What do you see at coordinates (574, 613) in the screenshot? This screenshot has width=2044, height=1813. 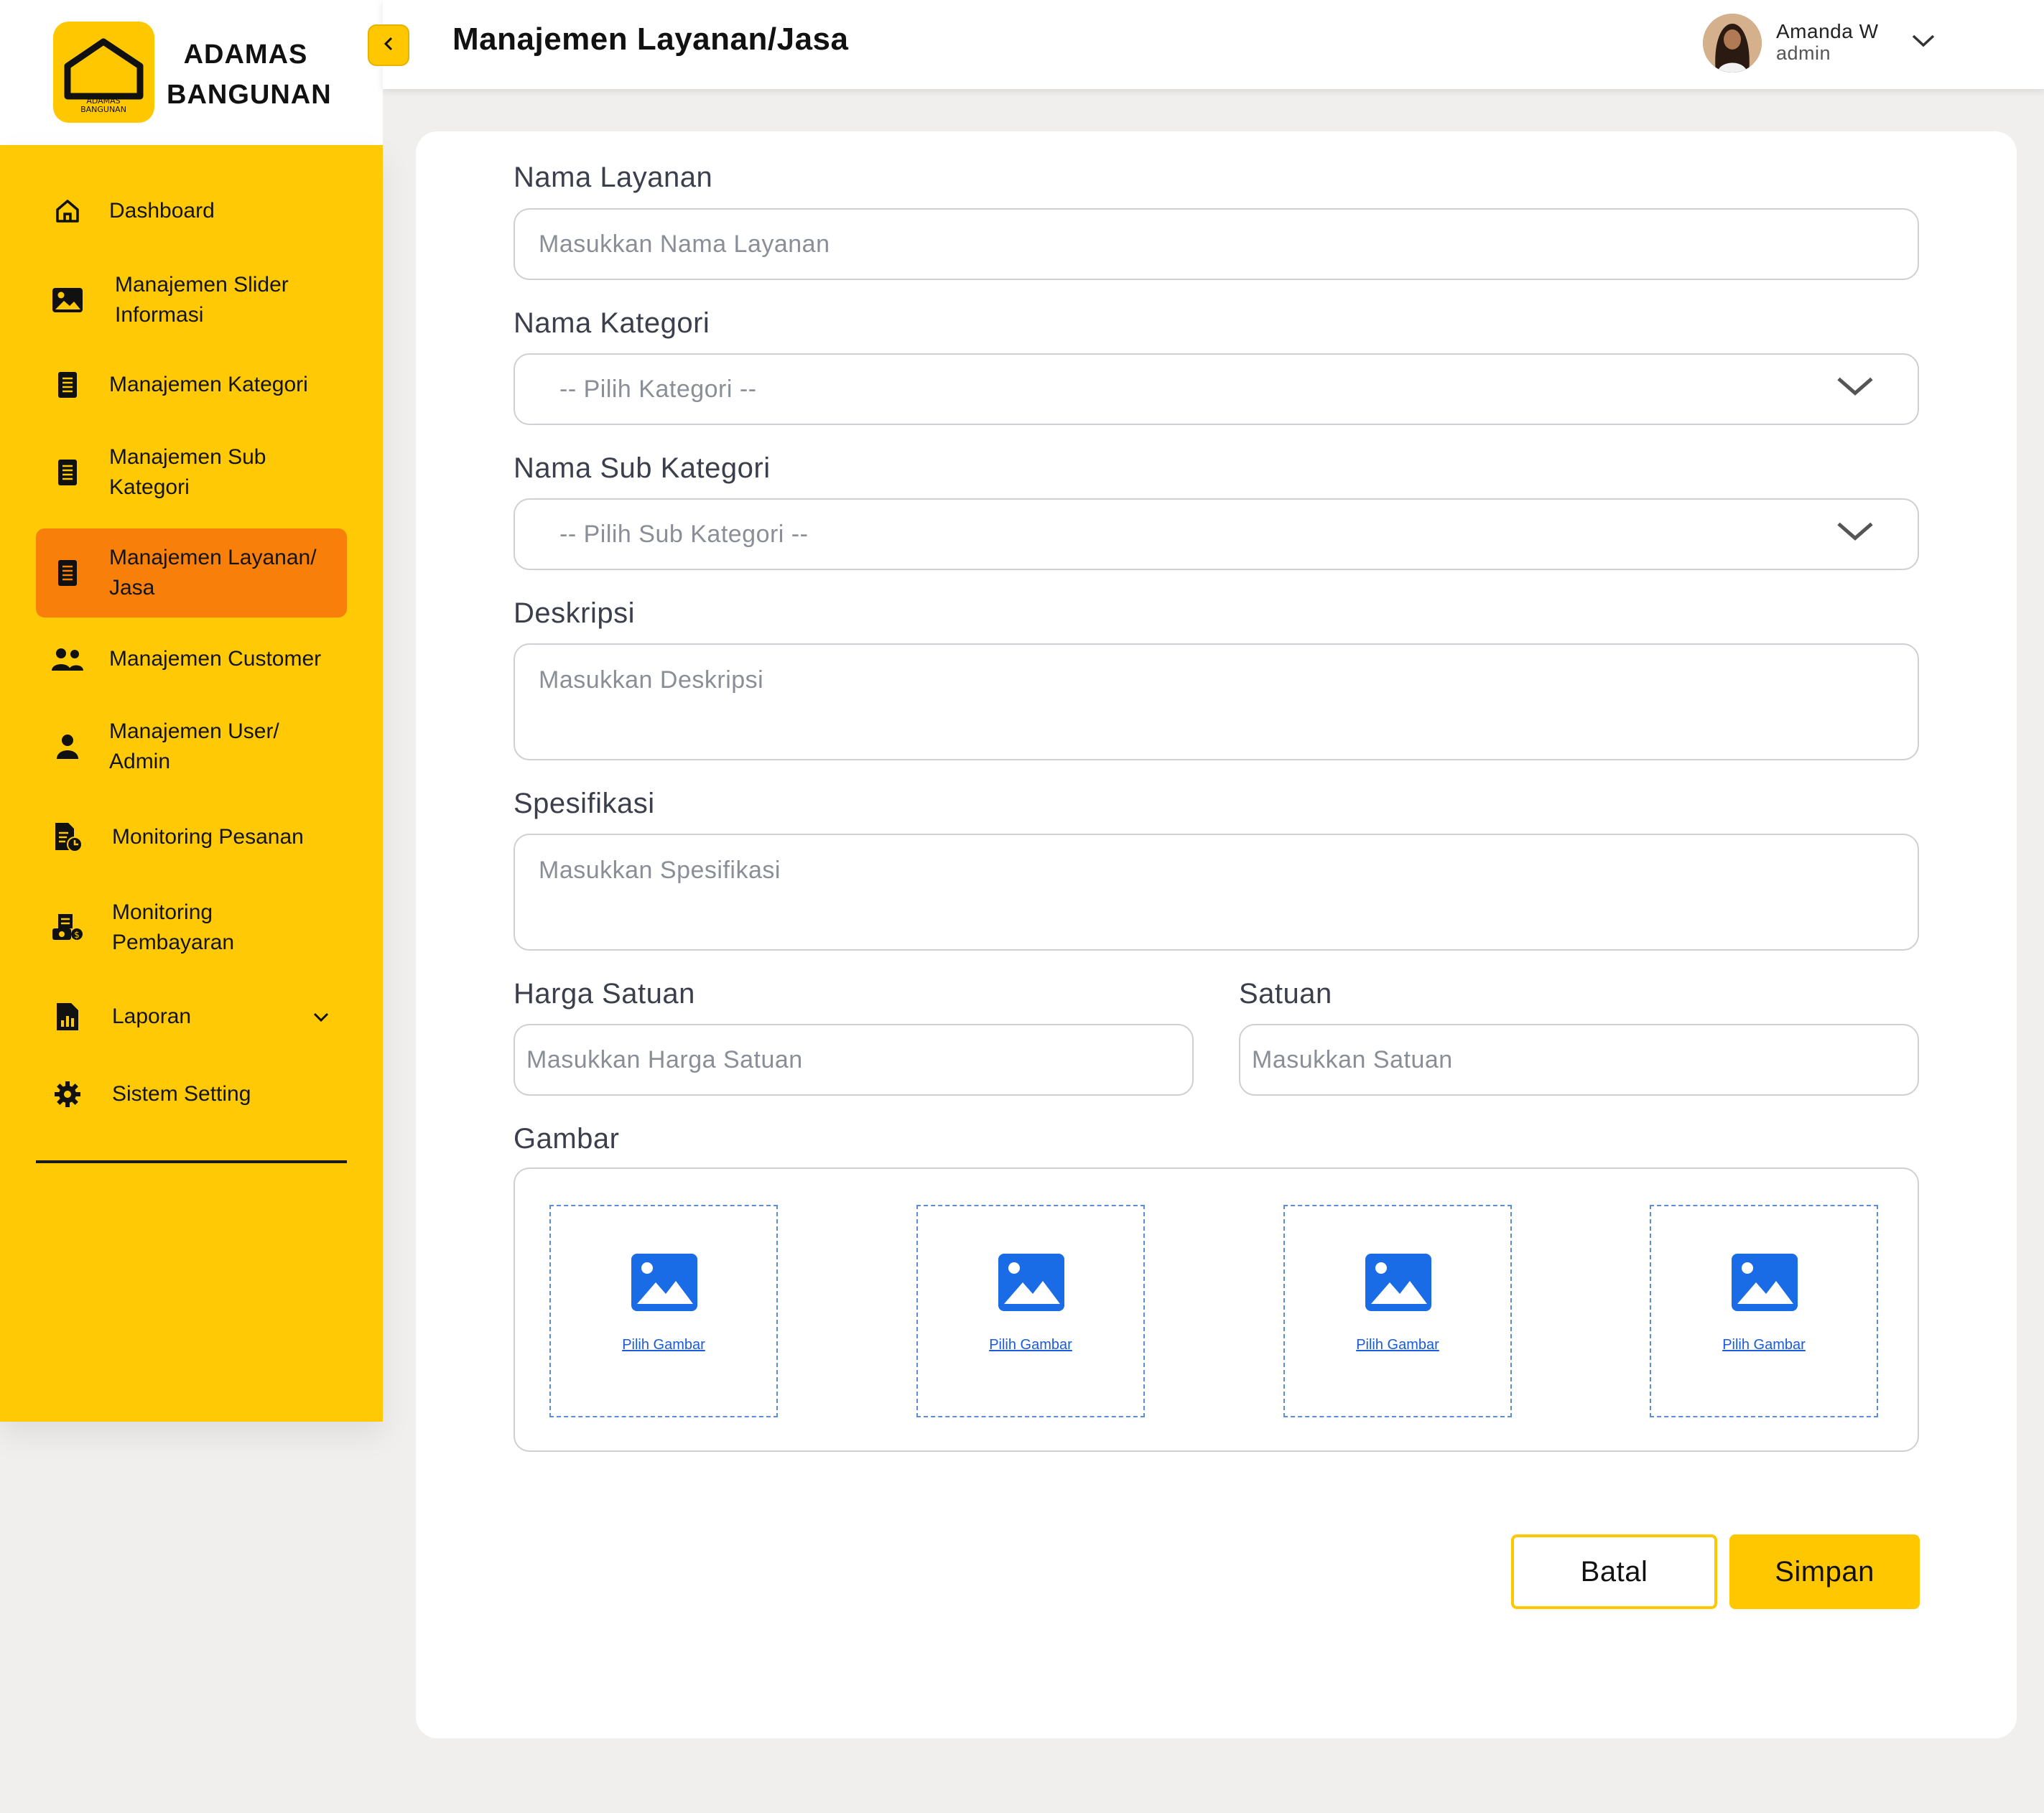 I see `deskripsi-label: Deskripsi` at bounding box center [574, 613].